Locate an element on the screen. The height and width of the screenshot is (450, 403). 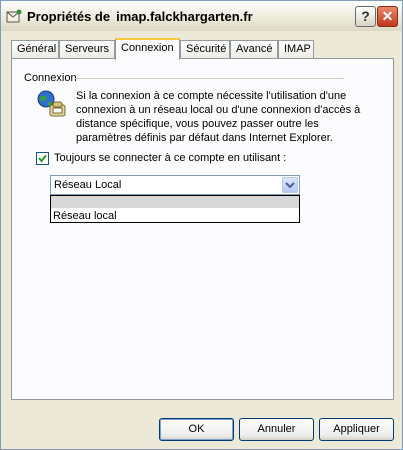
tab-imap: IMAP is located at coordinates (296, 49).